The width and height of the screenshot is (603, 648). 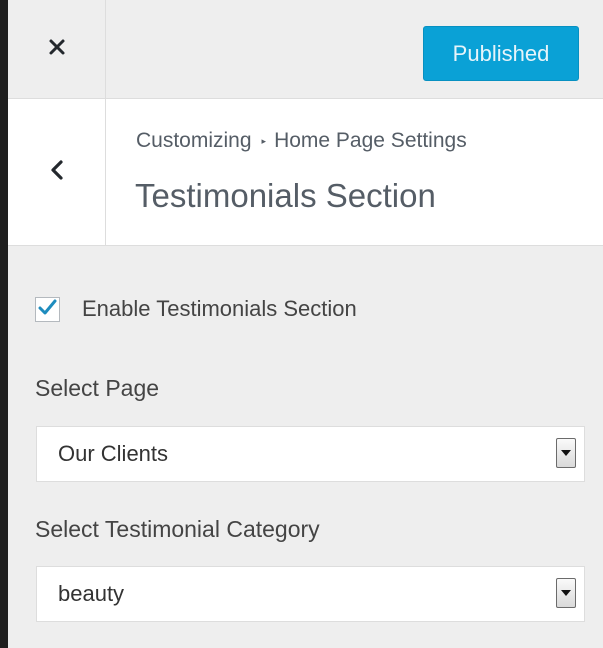 What do you see at coordinates (310, 454) in the screenshot?
I see `select-page-dropdown: Our Clients` at bounding box center [310, 454].